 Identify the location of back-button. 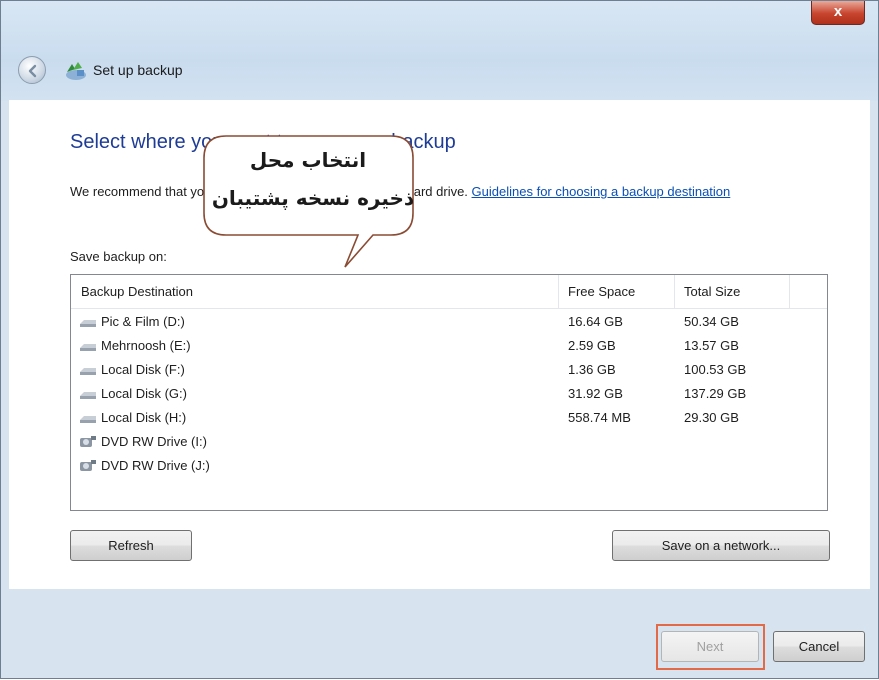
(32, 70).